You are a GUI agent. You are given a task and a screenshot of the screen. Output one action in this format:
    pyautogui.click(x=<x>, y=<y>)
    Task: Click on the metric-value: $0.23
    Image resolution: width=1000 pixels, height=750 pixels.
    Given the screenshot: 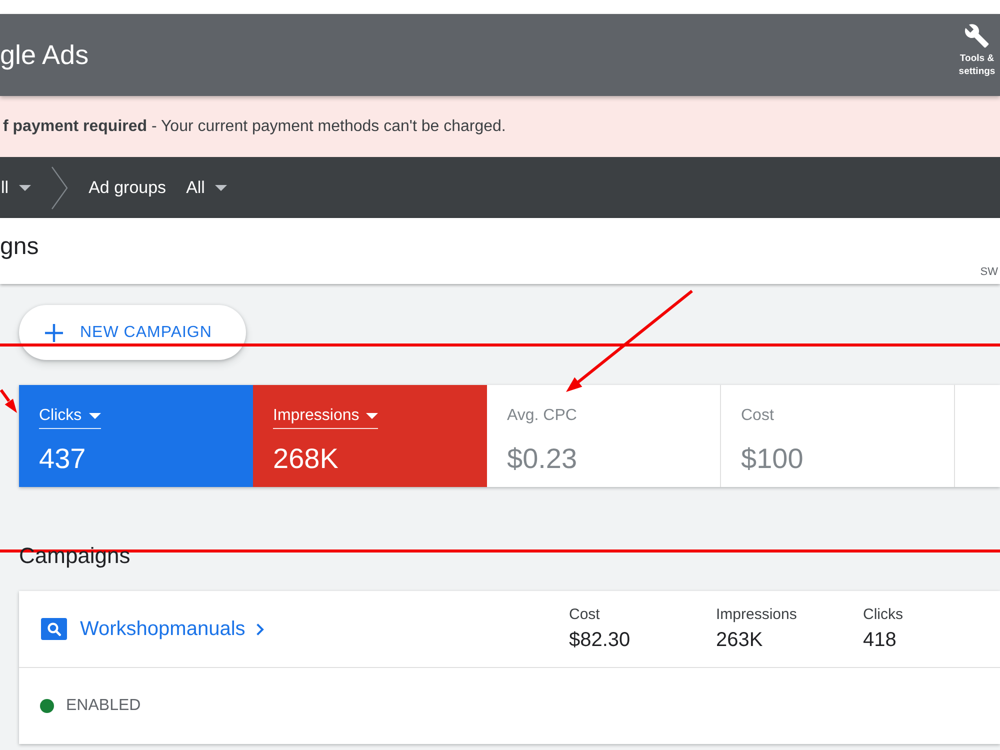 What is the action you would take?
    pyautogui.click(x=542, y=459)
    